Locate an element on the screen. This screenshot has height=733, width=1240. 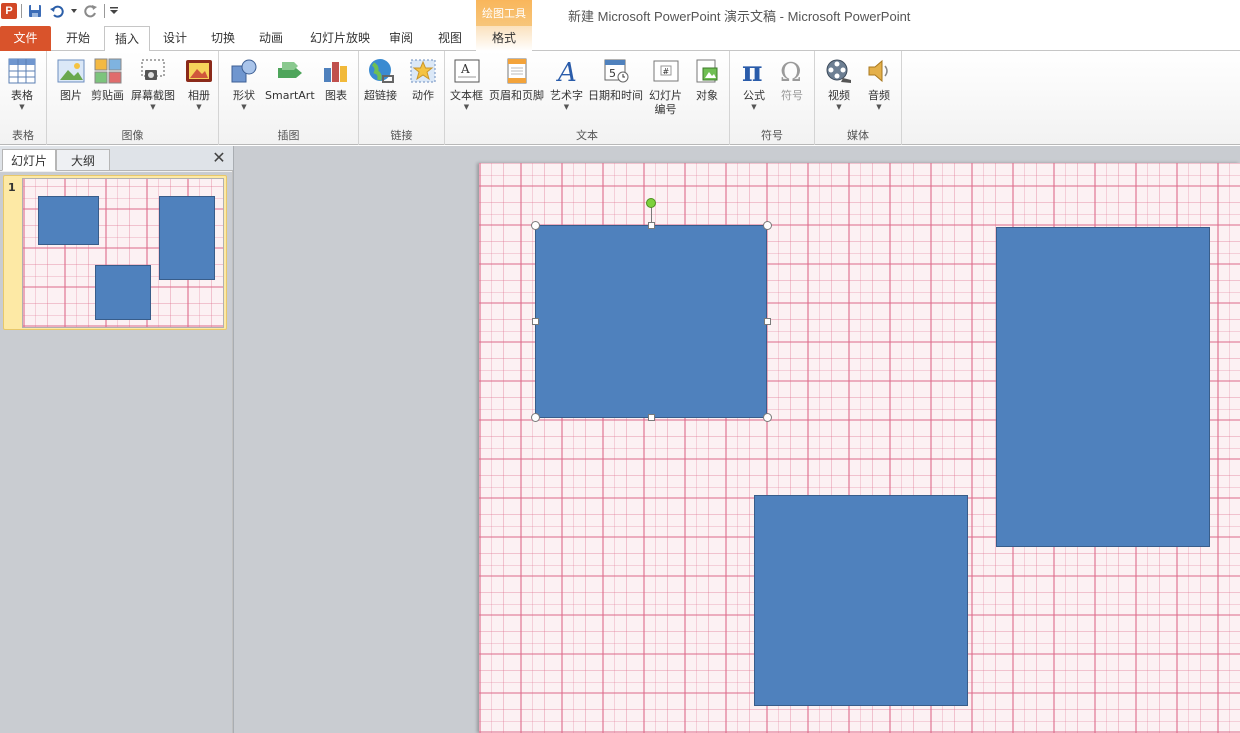
group-media: 视频 ▼ 音频 ▼ 媒体 is located at coordinates (858, 98).